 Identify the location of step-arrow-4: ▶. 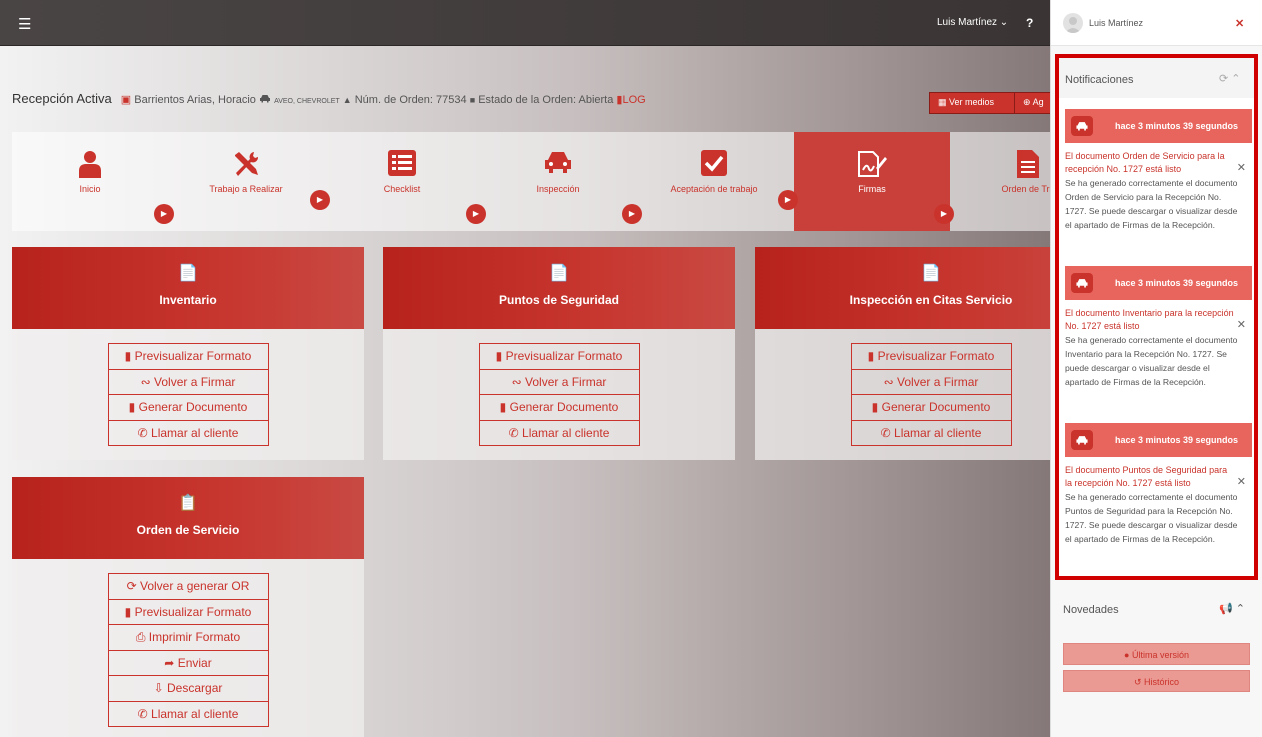
(632, 214).